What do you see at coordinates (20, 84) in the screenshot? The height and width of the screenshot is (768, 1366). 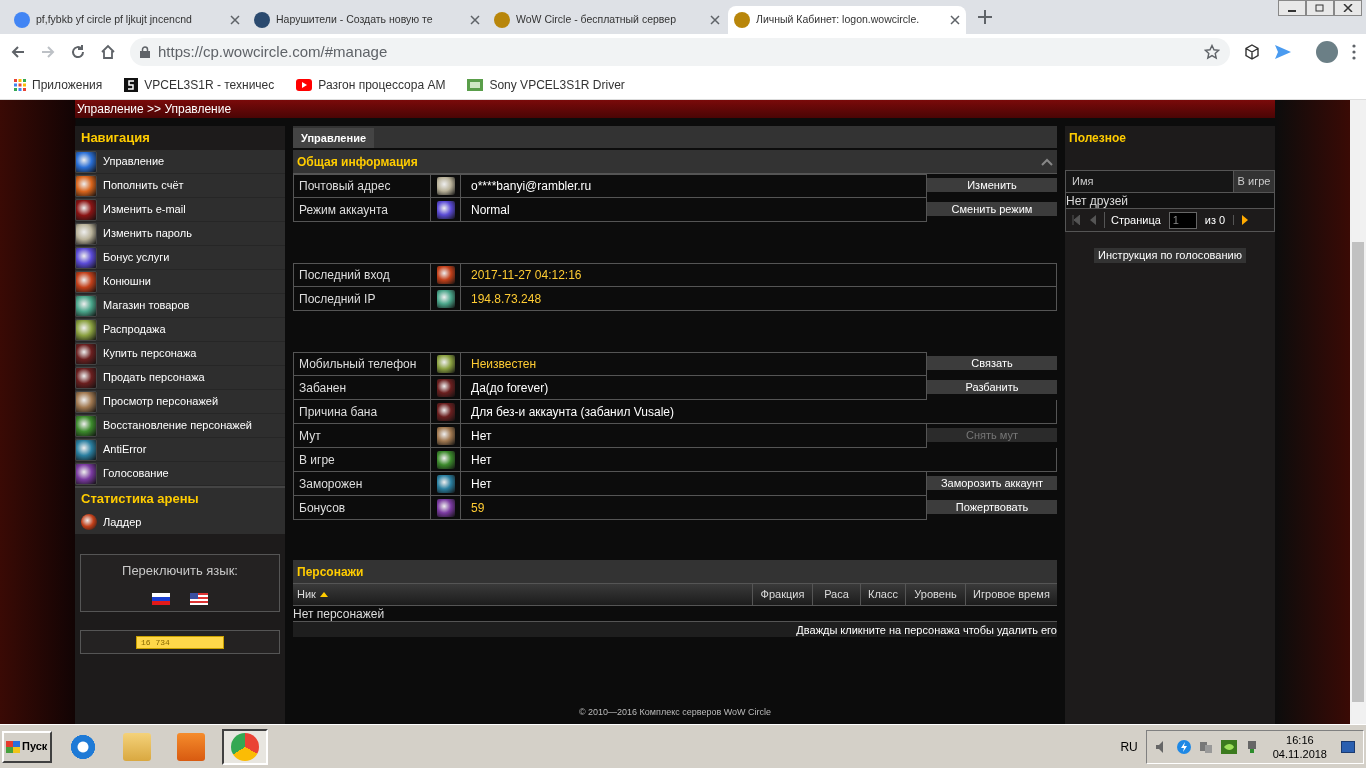 I see `apps-grid-icon` at bounding box center [20, 84].